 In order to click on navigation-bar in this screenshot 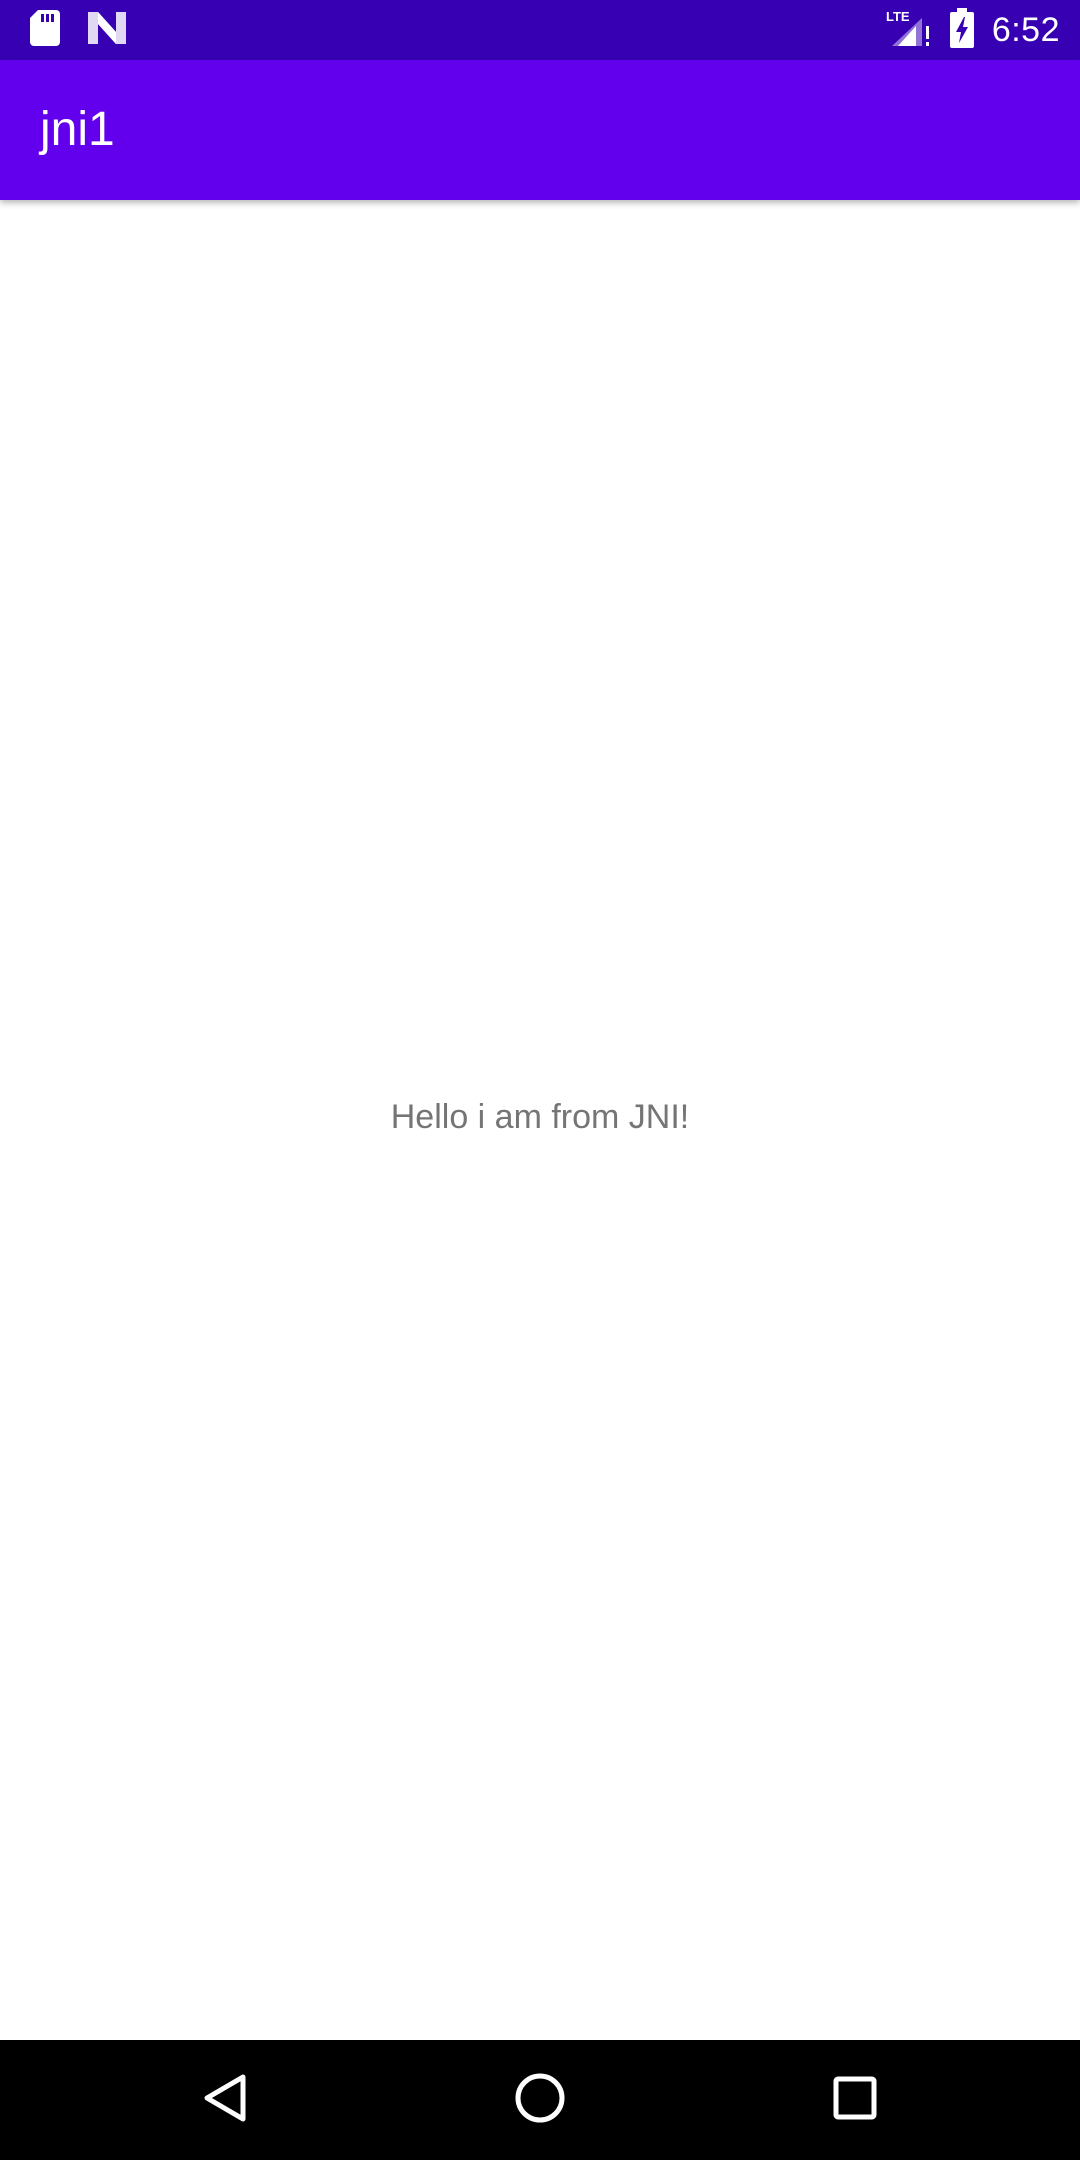, I will do `click(540, 2100)`.